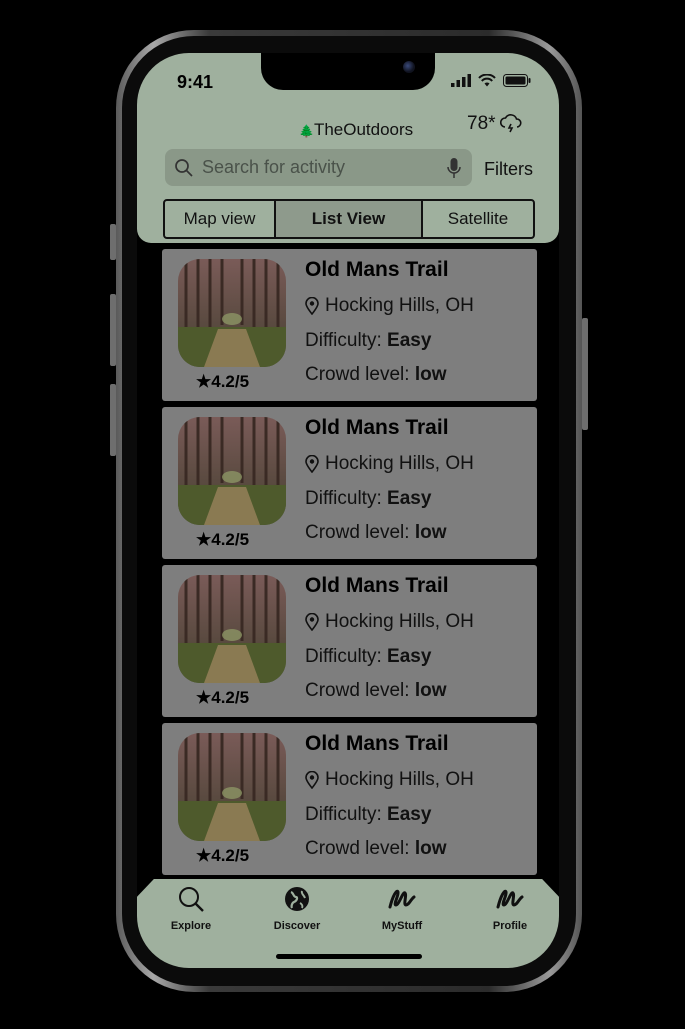 The height and width of the screenshot is (1029, 685). Describe the element at coordinates (113, 242) in the screenshot. I see `side-button` at that location.